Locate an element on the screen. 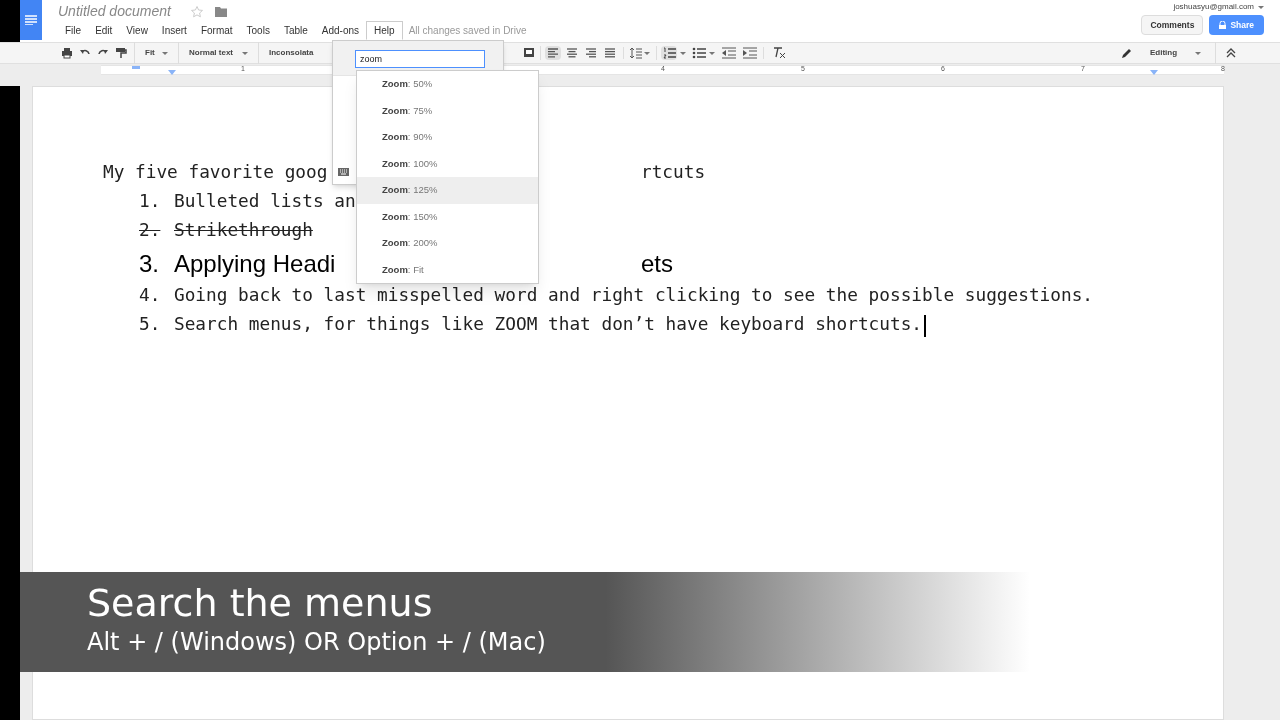 The image size is (1280, 720). search-result-item: Zoom: 200% is located at coordinates (447, 243).